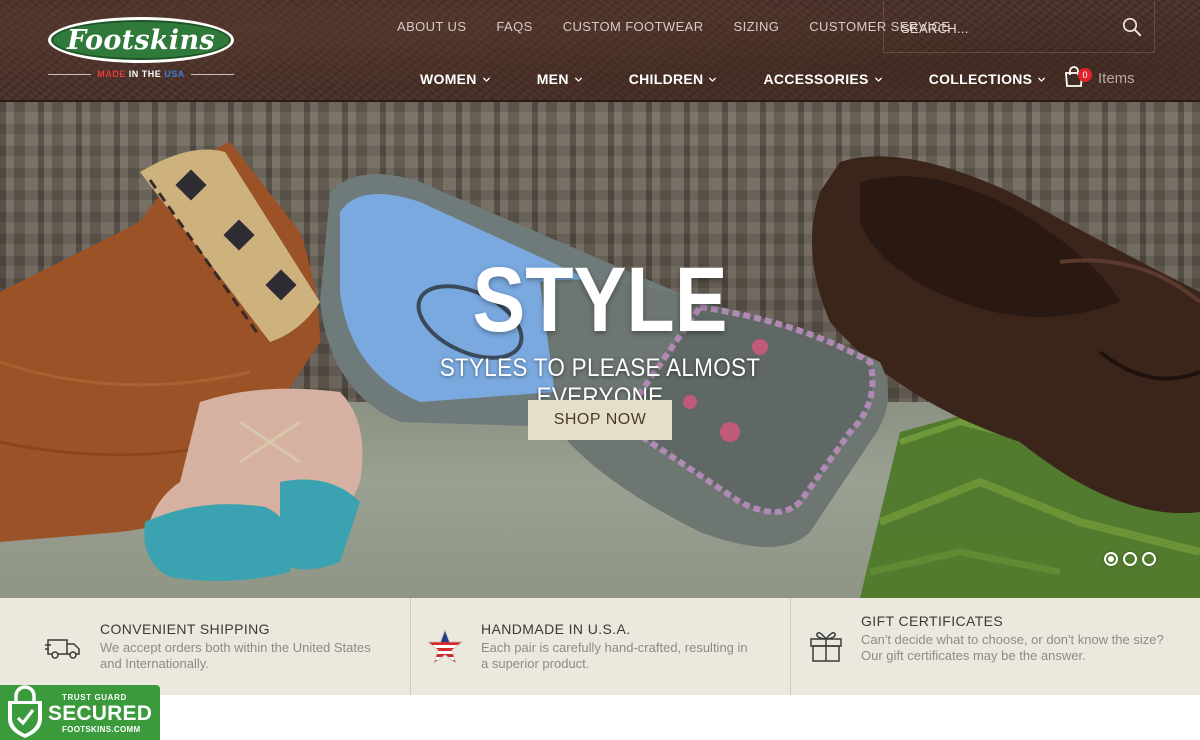 The height and width of the screenshot is (740, 1200). Describe the element at coordinates (666, 79) in the screenshot. I see `nav-menu-children-label: CHILDREN` at that location.